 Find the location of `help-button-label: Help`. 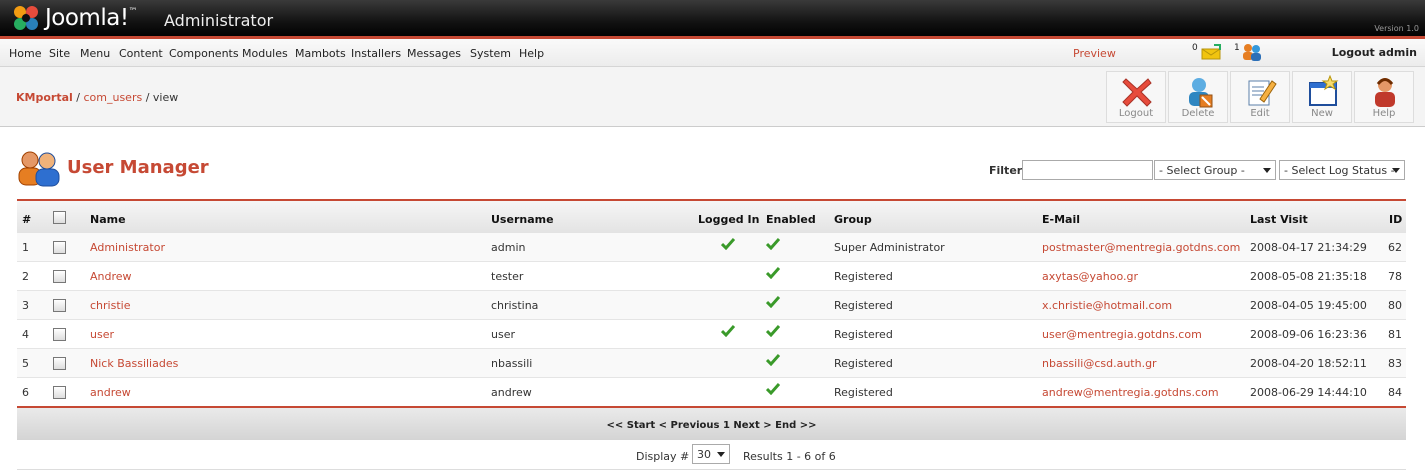

help-button-label: Help is located at coordinates (1384, 113).